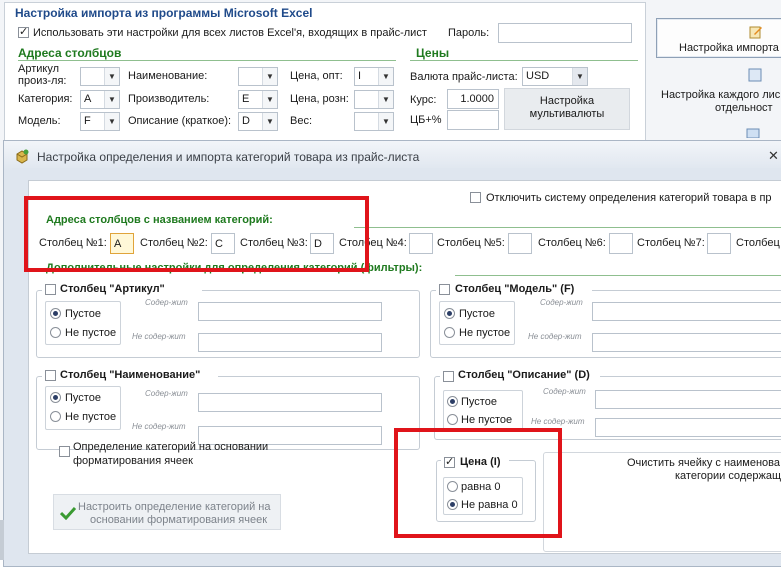 The image size is (781, 567). Describe the element at coordinates (290, 311) in the screenshot. I see `article-contains-field` at that location.